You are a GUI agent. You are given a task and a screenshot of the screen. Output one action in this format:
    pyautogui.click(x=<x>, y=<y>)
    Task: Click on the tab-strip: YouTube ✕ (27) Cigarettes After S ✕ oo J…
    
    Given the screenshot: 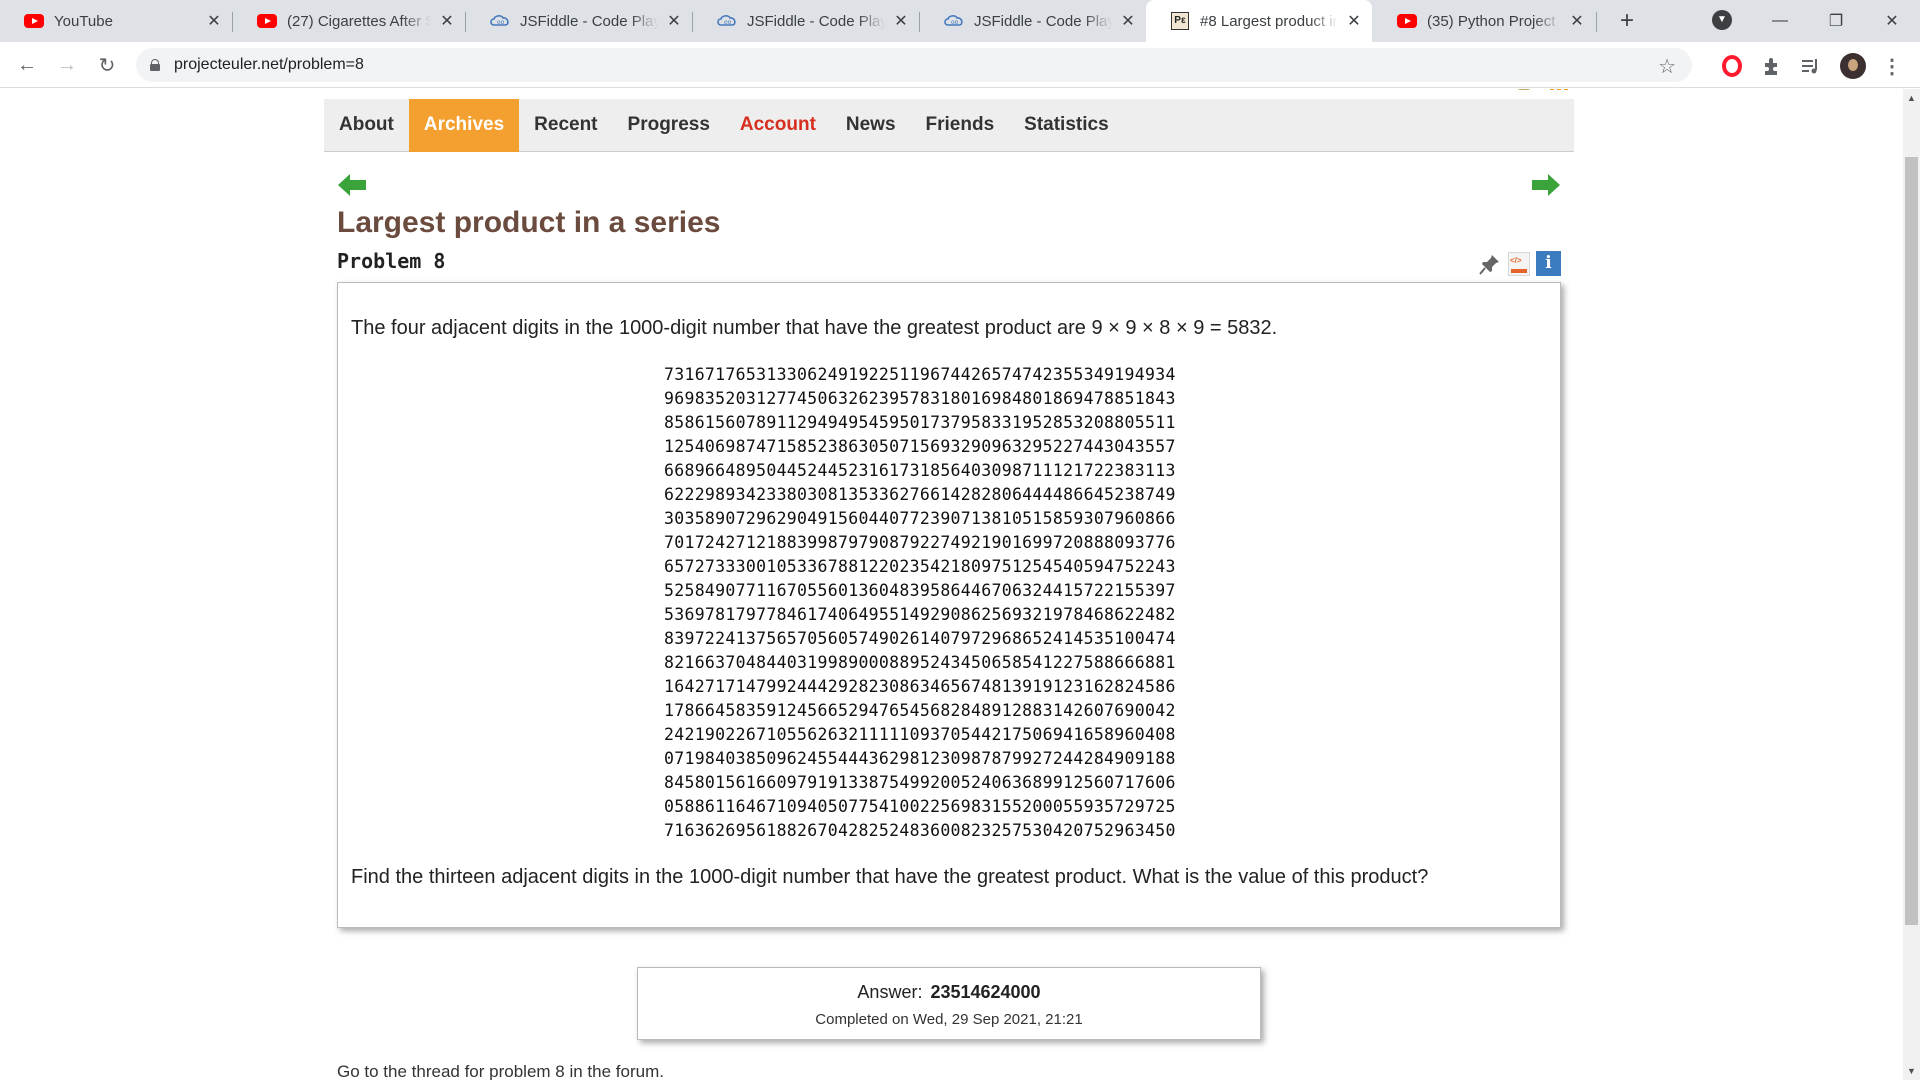 What is the action you would take?
    pyautogui.click(x=960, y=21)
    